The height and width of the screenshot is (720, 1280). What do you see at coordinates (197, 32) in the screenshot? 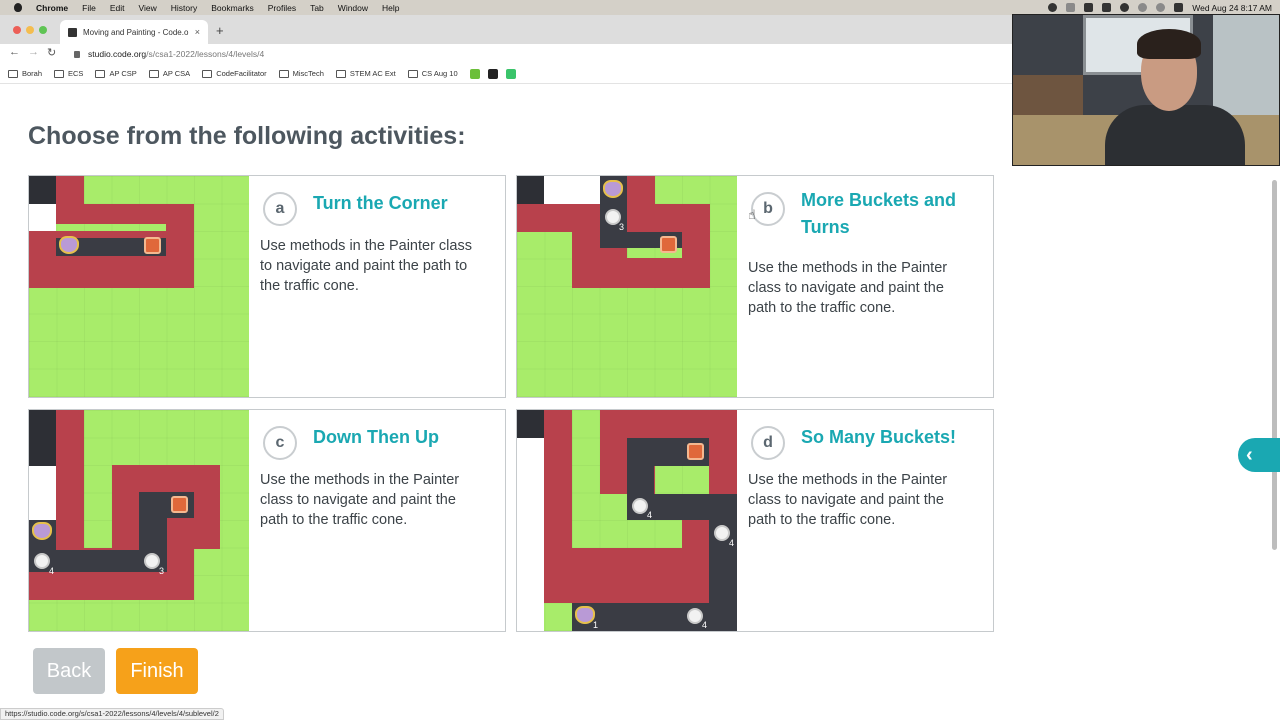
I see `tab-close-icon: ×` at bounding box center [197, 32].